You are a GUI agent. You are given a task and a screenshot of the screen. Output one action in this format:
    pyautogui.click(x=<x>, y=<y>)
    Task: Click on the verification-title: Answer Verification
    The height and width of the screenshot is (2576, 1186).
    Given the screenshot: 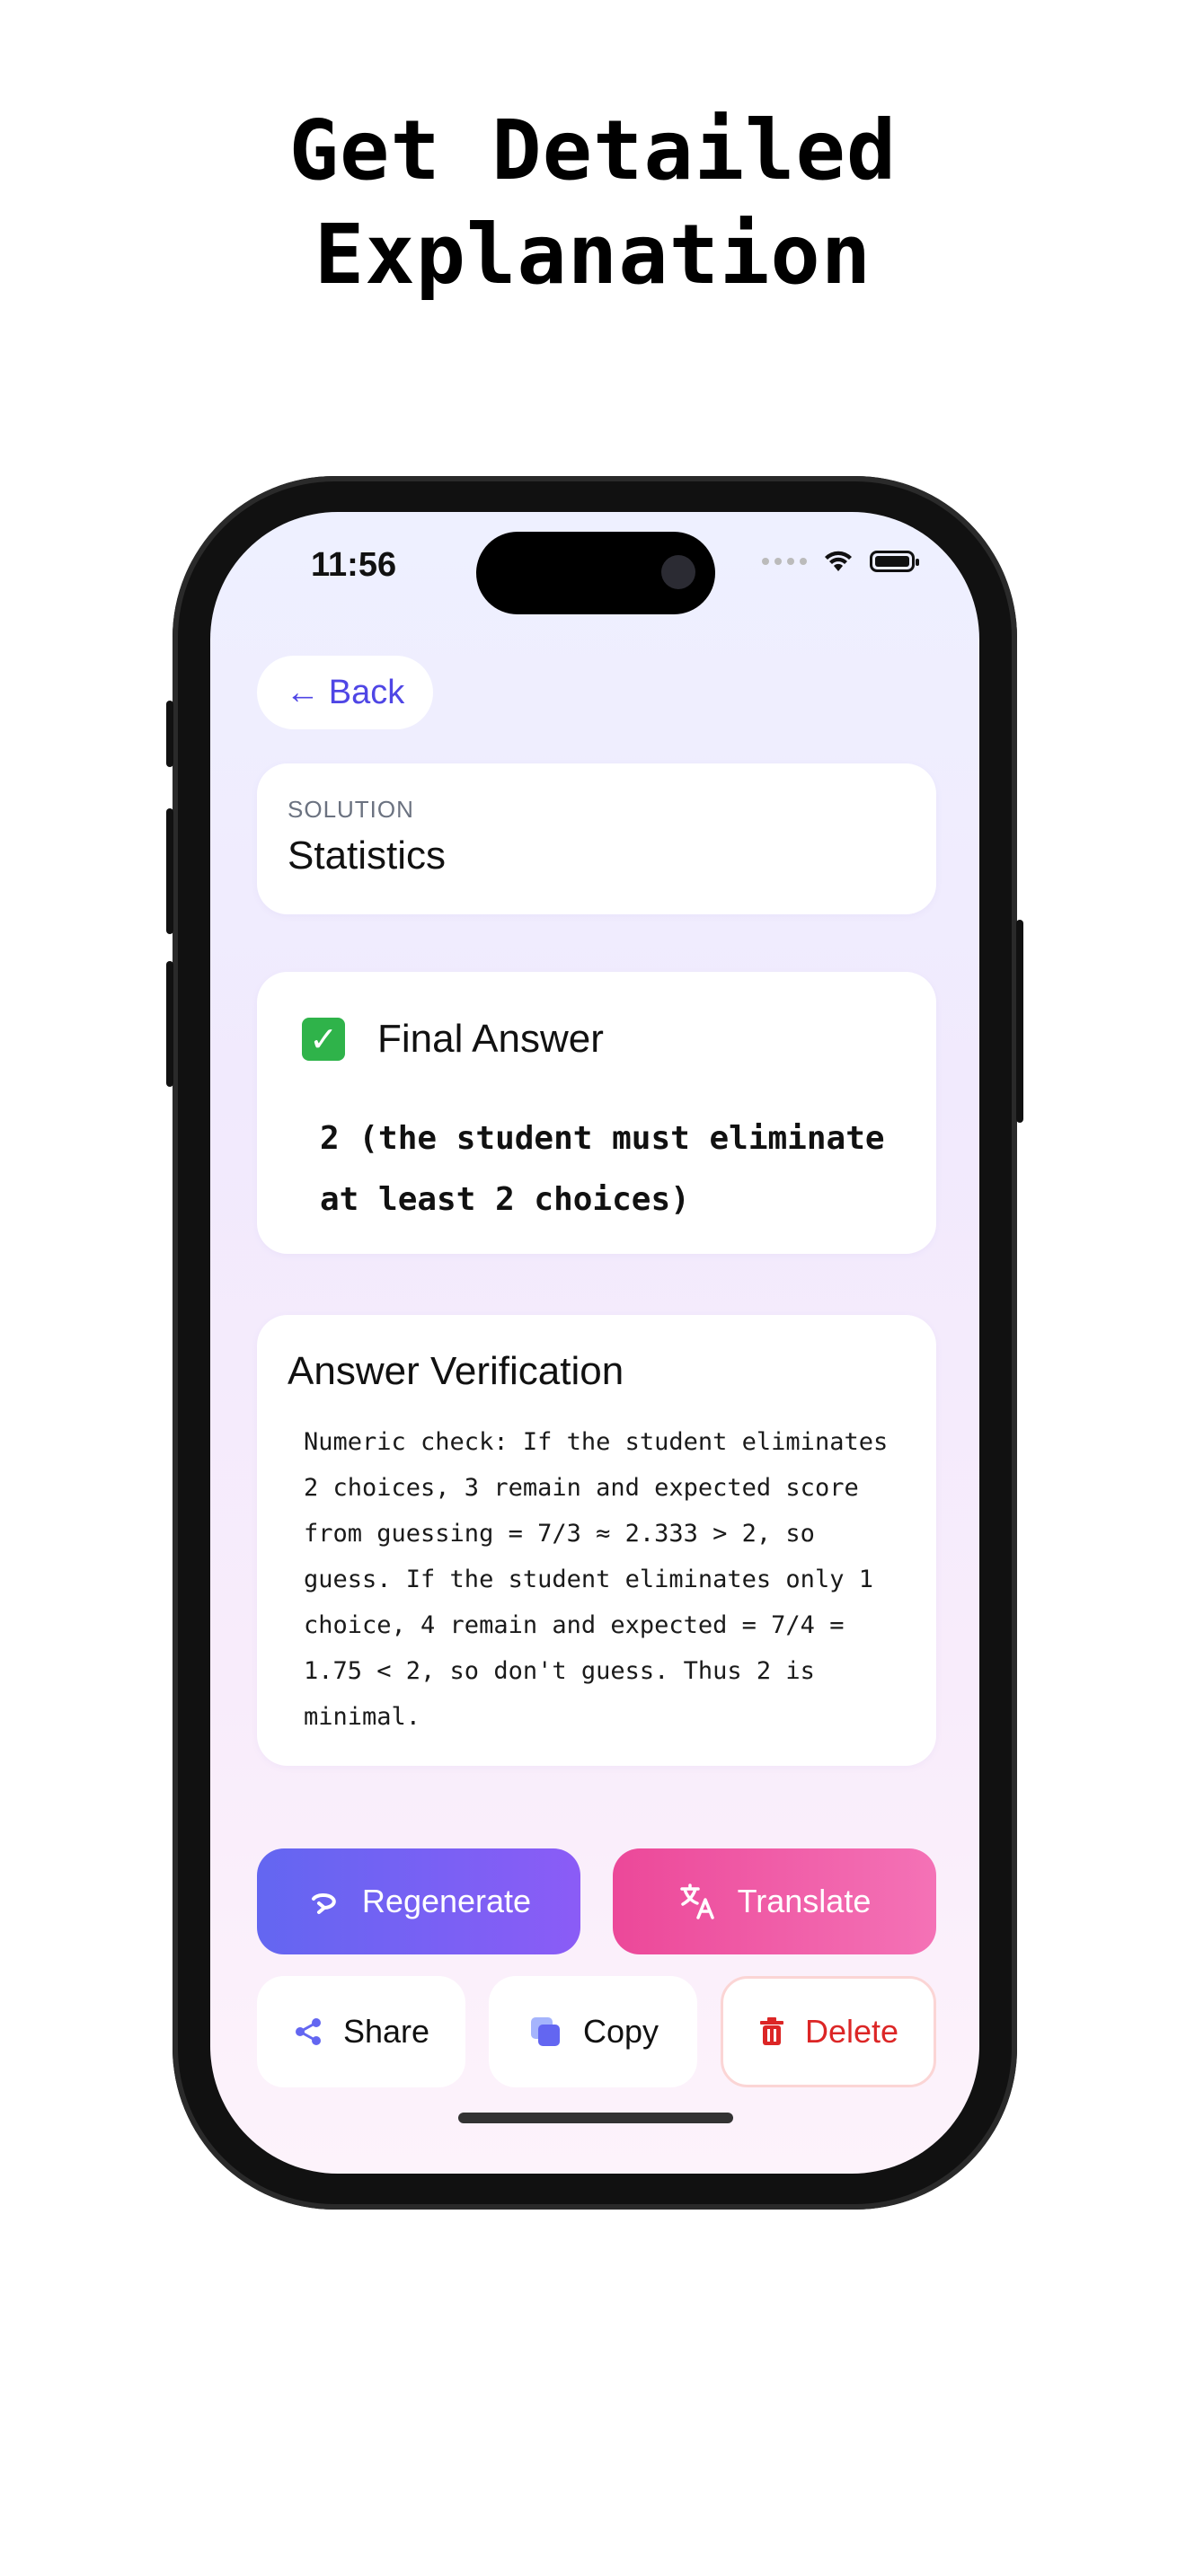 What is the action you would take?
    pyautogui.click(x=456, y=1371)
    